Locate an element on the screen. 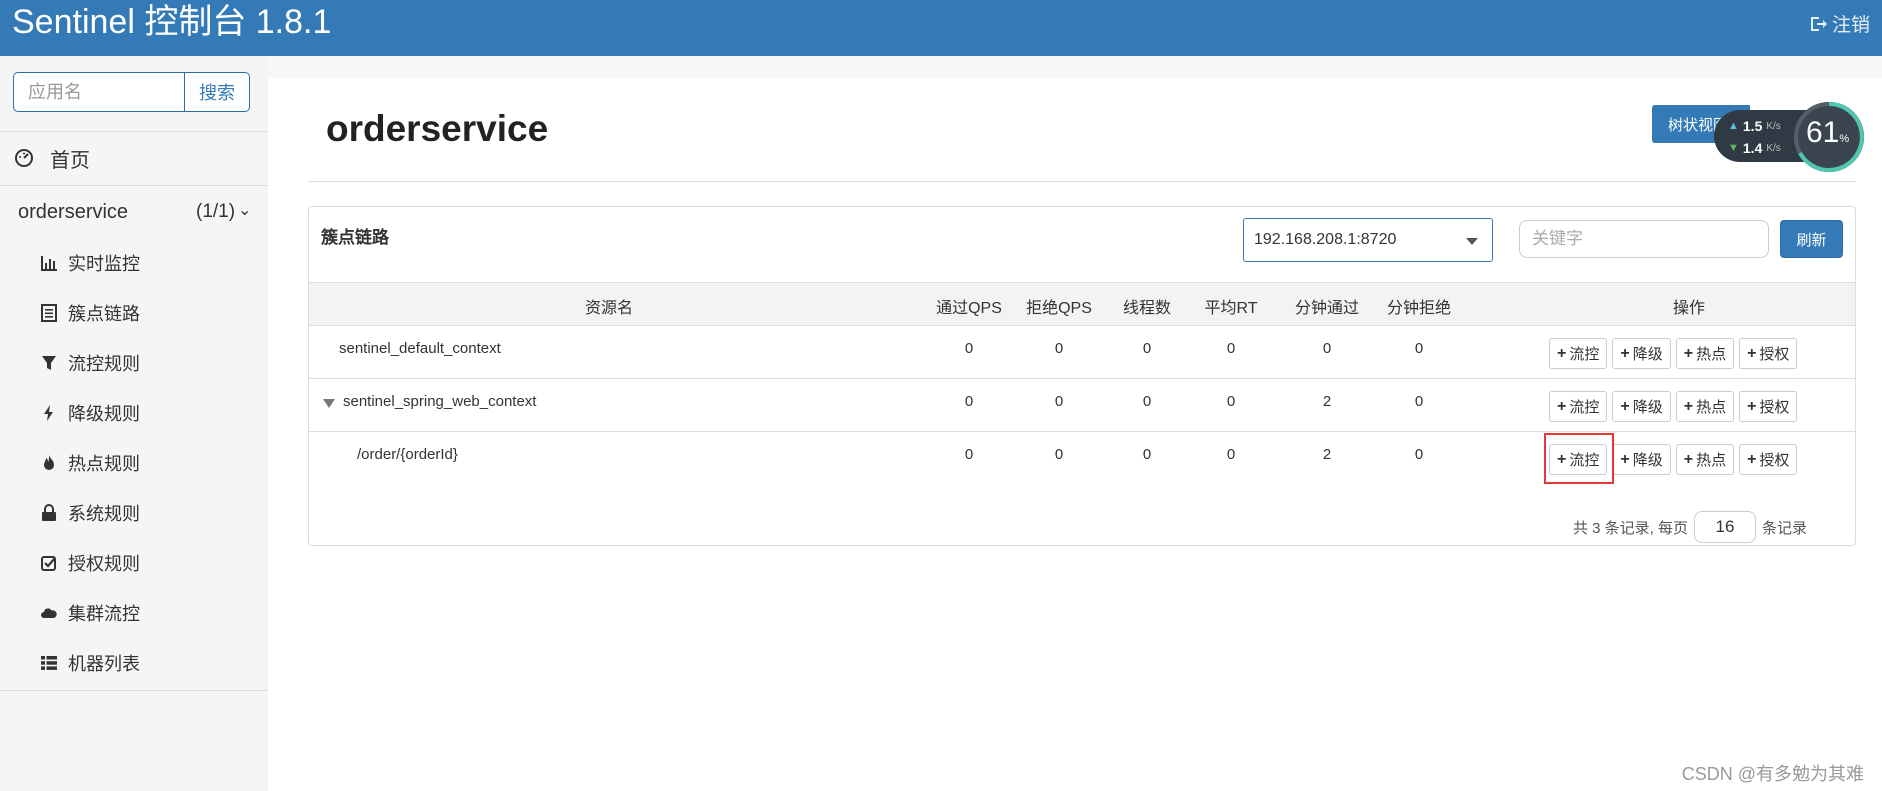 The image size is (1882, 791). sidebar-item-label: 降级规则 is located at coordinates (104, 414).